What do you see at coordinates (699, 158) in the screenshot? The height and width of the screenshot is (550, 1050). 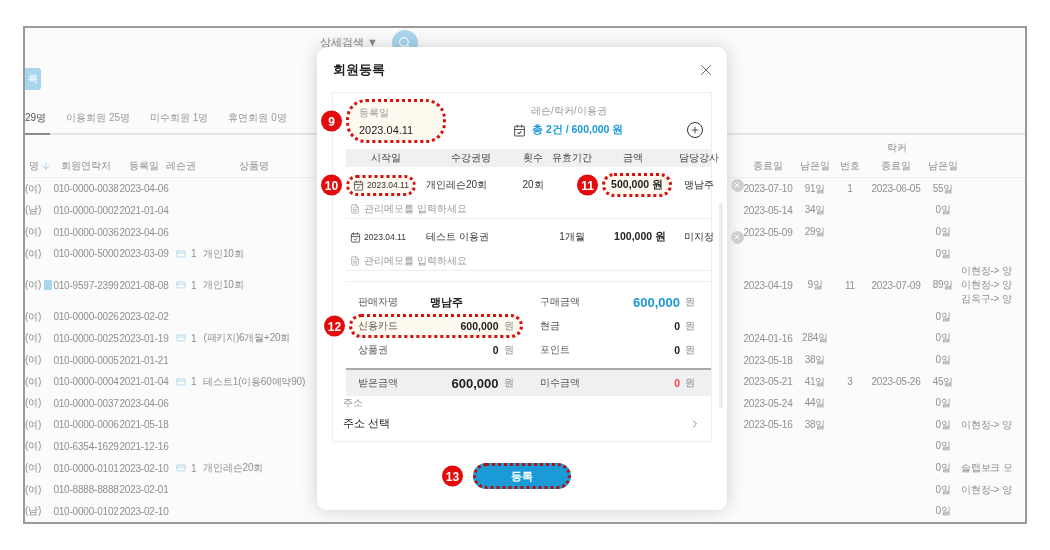 I see `column-header: 담당강사` at bounding box center [699, 158].